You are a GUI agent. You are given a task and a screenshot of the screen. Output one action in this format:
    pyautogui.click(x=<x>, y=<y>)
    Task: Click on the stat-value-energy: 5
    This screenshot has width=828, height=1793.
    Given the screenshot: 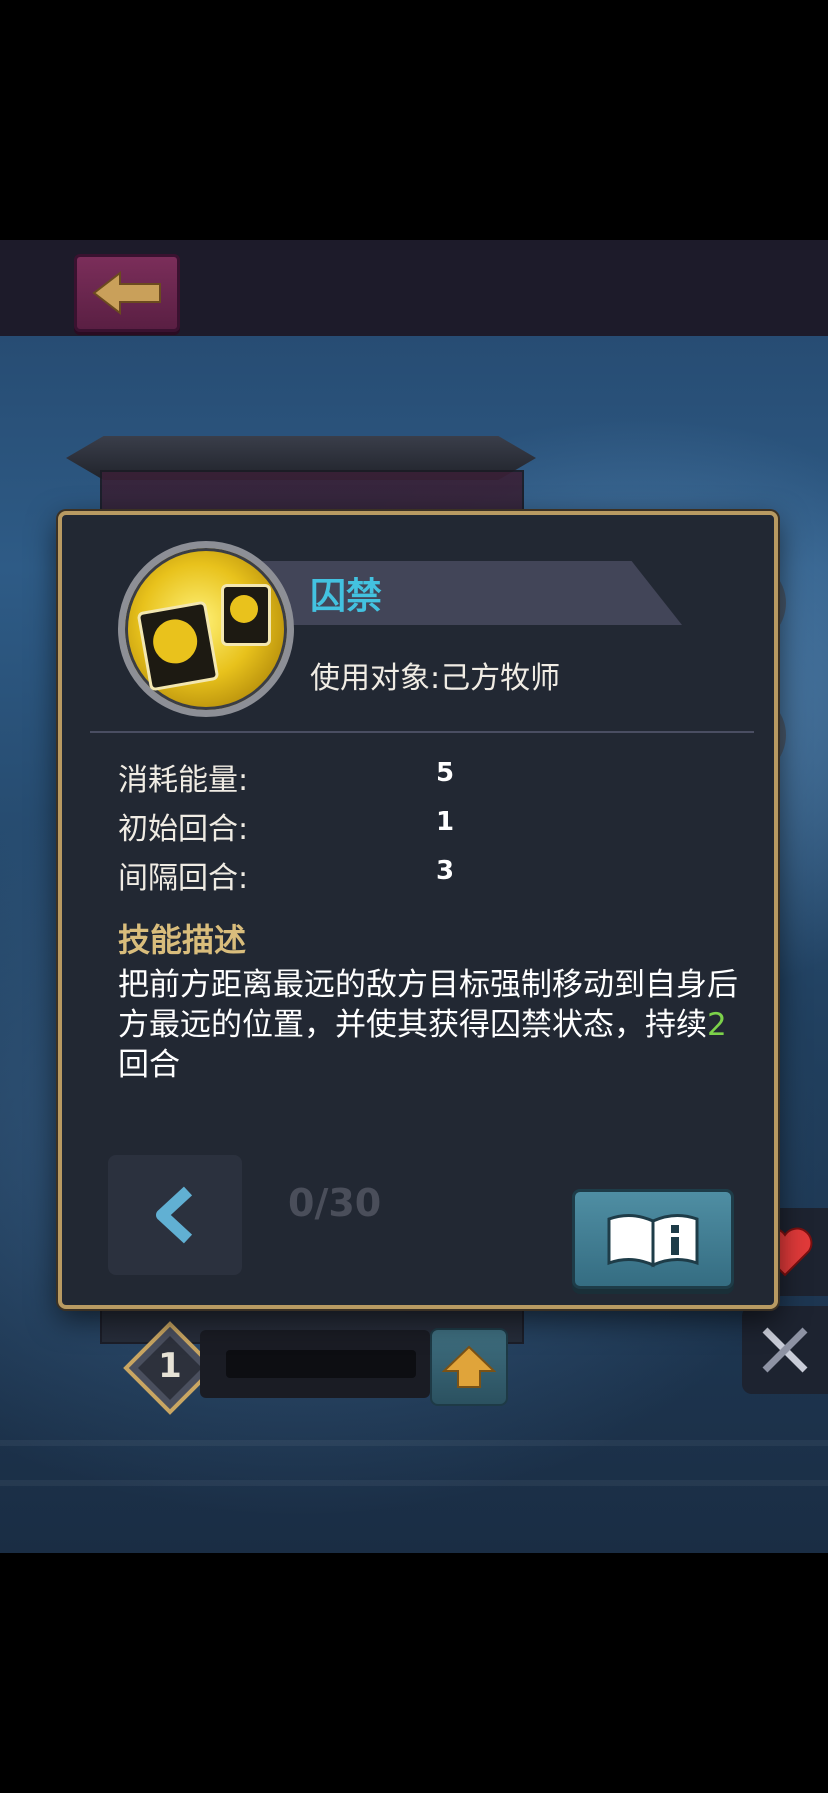 What is the action you would take?
    pyautogui.click(x=445, y=773)
    